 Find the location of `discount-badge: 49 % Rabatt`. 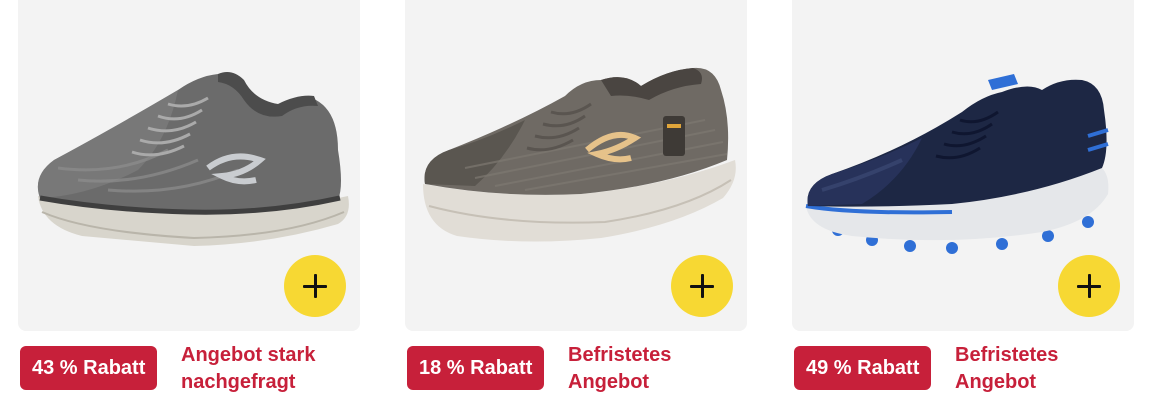

discount-badge: 49 % Rabatt is located at coordinates (863, 368).